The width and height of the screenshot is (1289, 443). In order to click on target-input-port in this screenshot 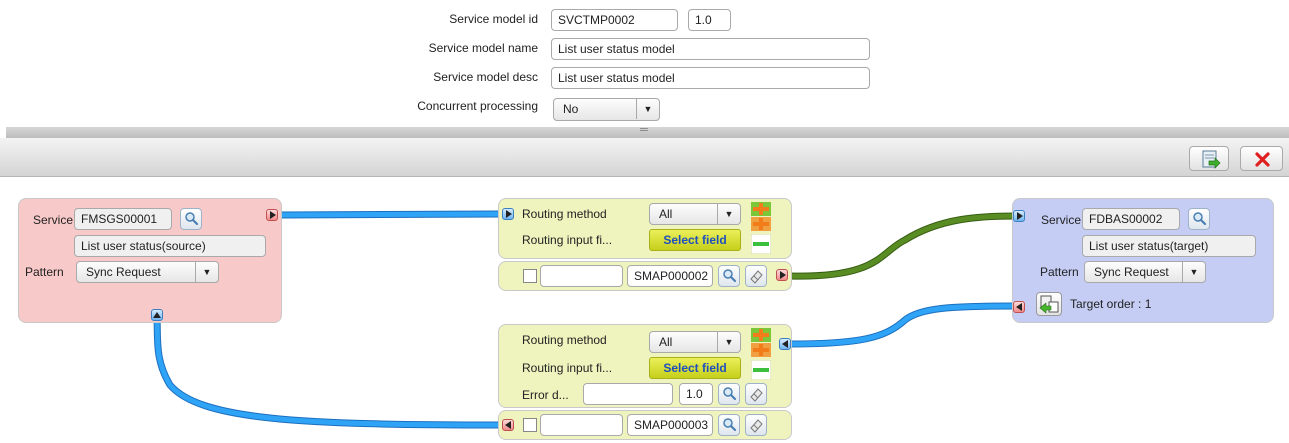, I will do `click(1019, 216)`.